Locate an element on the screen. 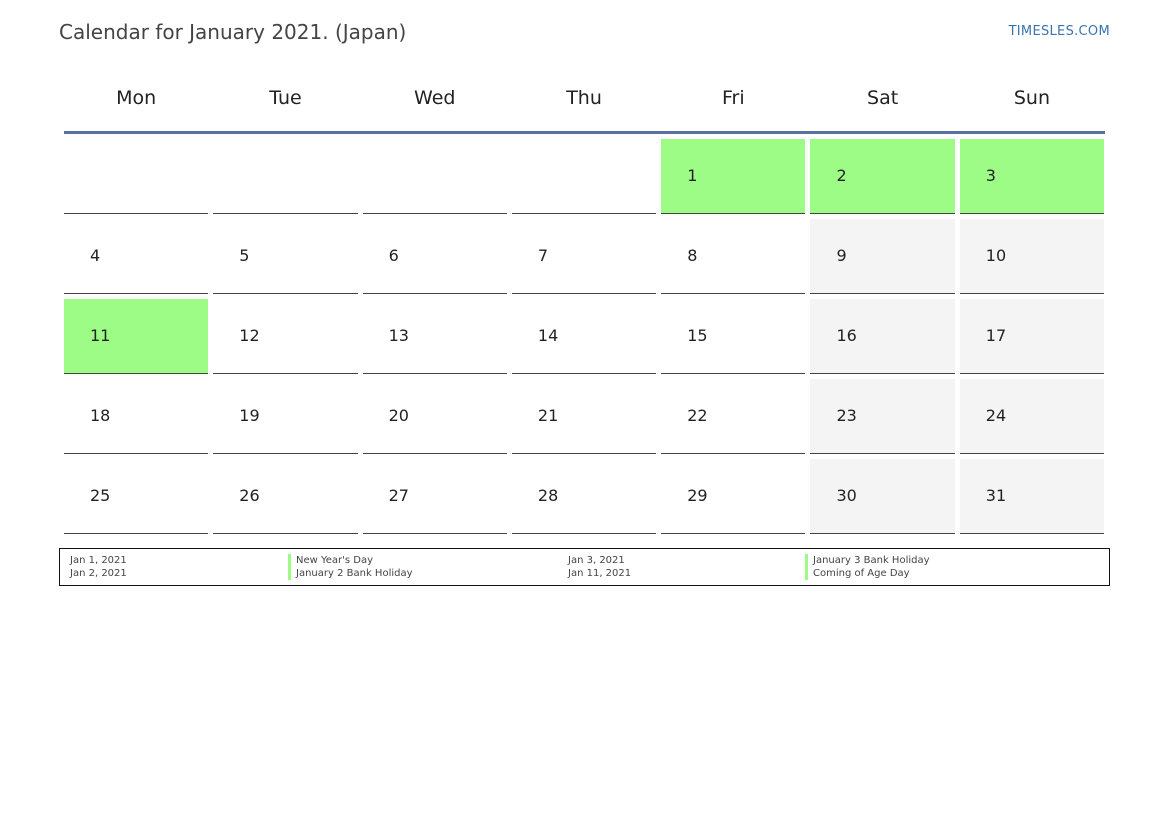 Image resolution: width=1169 pixels, height=827 pixels. holiday-date: Jan 3, 2021 is located at coordinates (596, 560).